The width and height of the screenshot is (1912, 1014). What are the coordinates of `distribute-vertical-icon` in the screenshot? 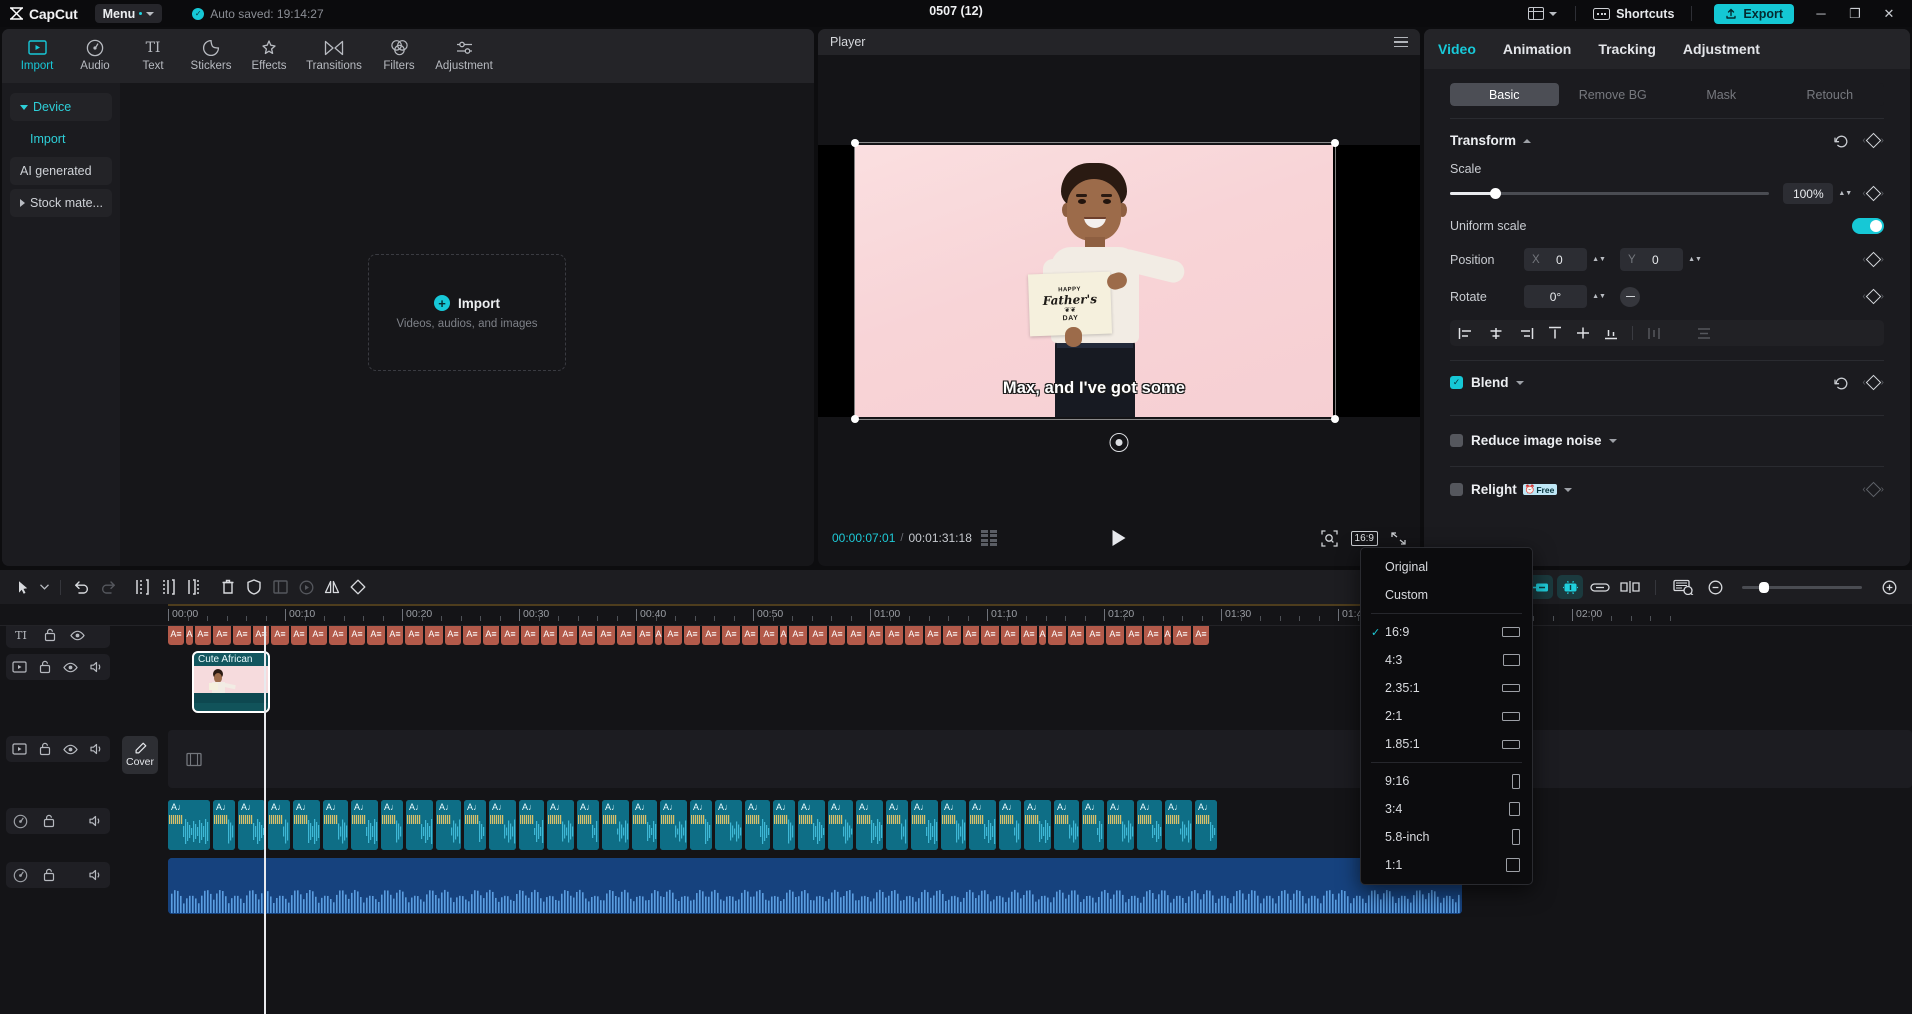 It's located at (1704, 333).